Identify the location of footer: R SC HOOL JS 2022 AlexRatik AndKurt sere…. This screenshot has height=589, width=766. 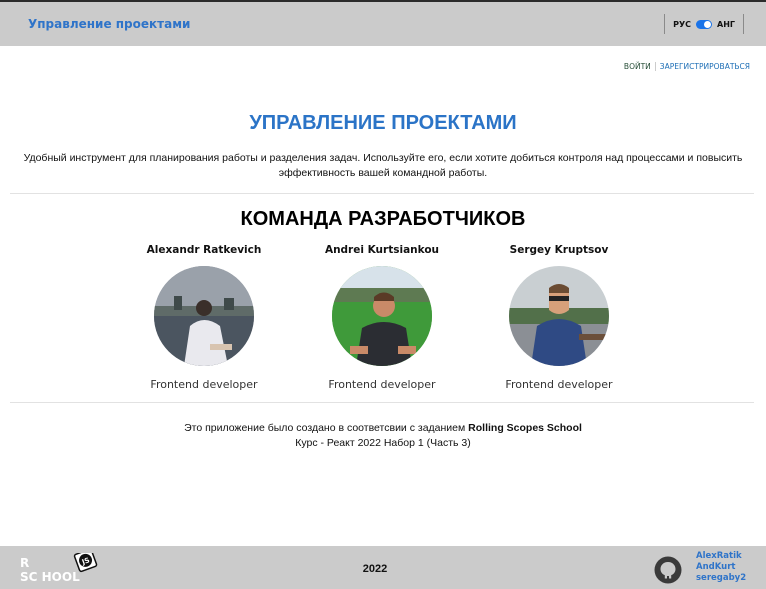
(383, 567).